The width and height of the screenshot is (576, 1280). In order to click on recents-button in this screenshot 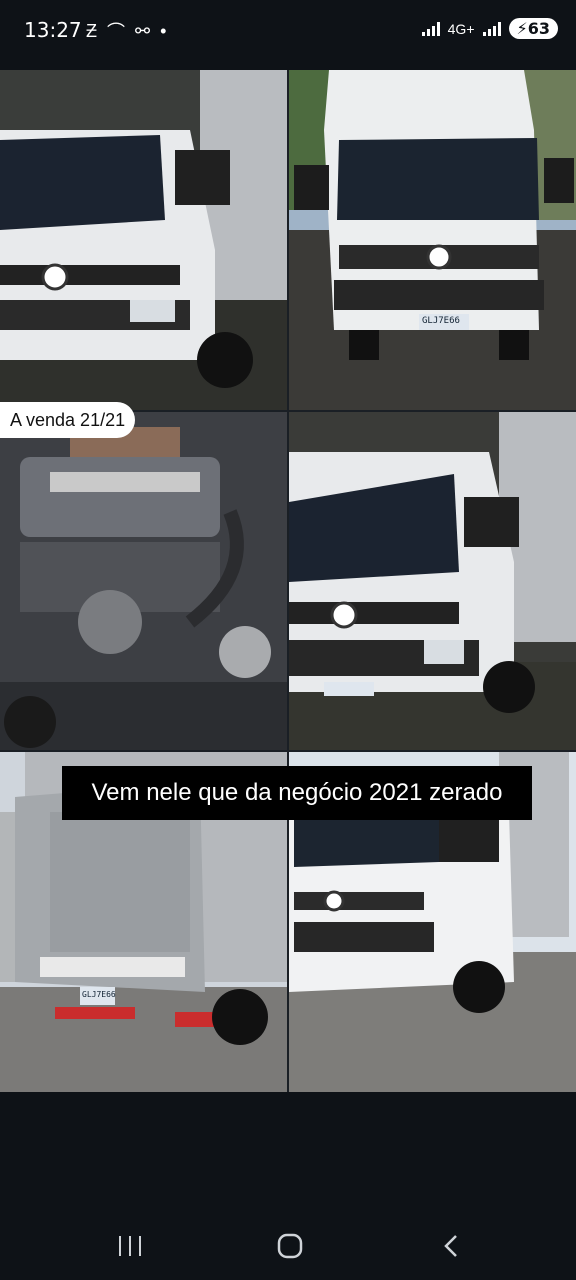, I will do `click(130, 1246)`.